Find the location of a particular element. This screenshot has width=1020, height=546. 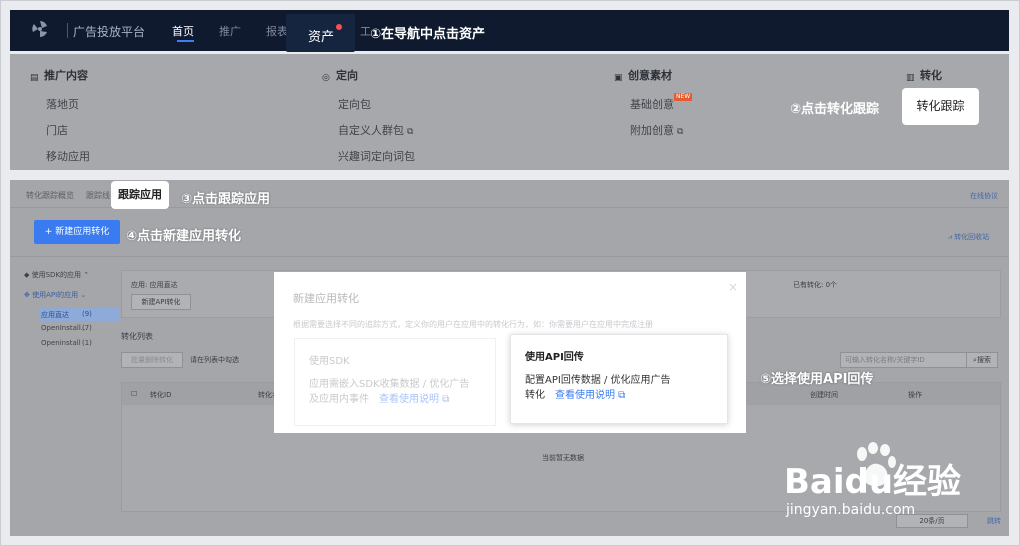

menu-col-creative-title: ▣ 创意素材 is located at coordinates (643, 76).